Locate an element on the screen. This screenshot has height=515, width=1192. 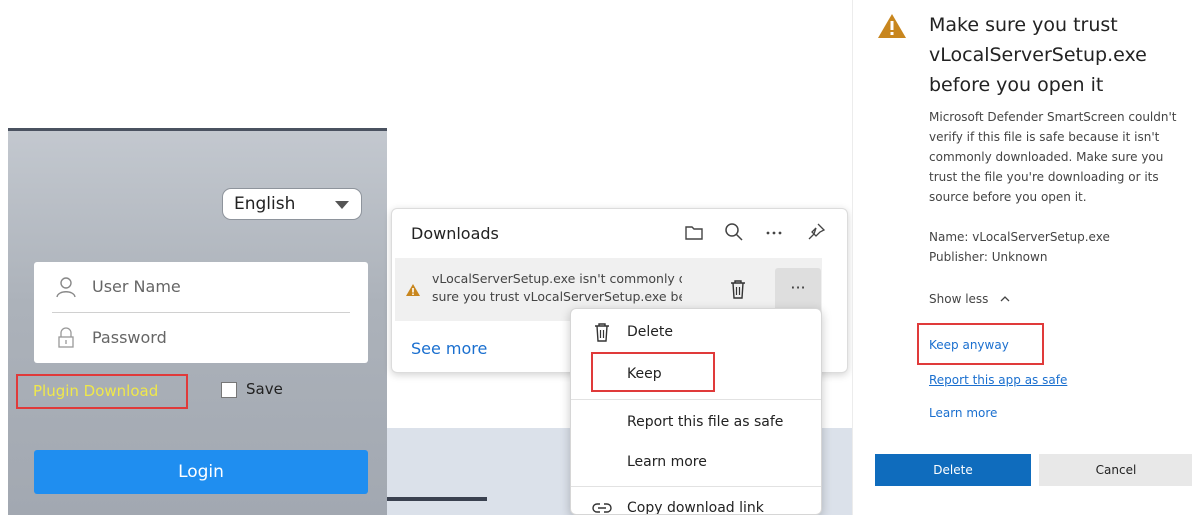
file-name: Name: vLocalServerSetup.exe is located at coordinates (1019, 237).